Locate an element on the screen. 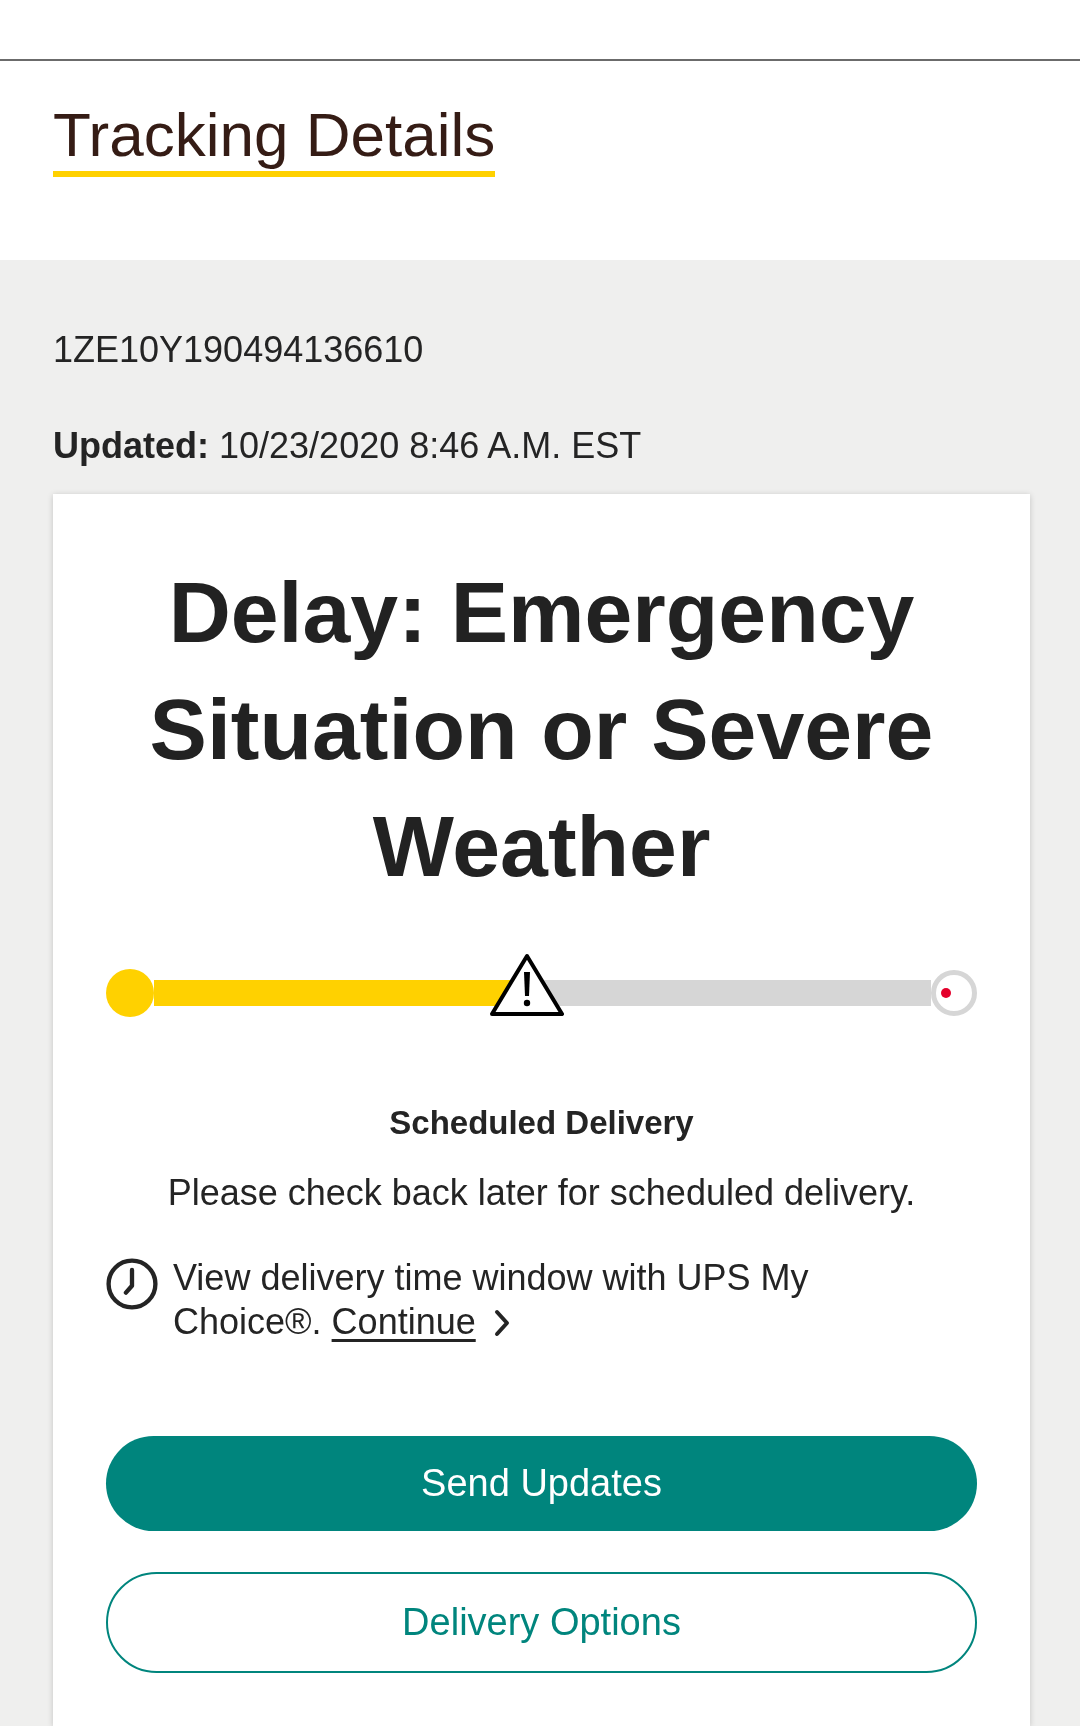 The image size is (1080, 1726). continue-link: Continue is located at coordinates (421, 1321).